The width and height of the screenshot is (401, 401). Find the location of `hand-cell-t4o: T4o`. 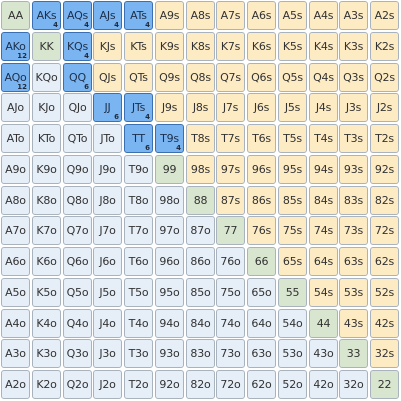

hand-cell-t4o: T4o is located at coordinates (138, 323).